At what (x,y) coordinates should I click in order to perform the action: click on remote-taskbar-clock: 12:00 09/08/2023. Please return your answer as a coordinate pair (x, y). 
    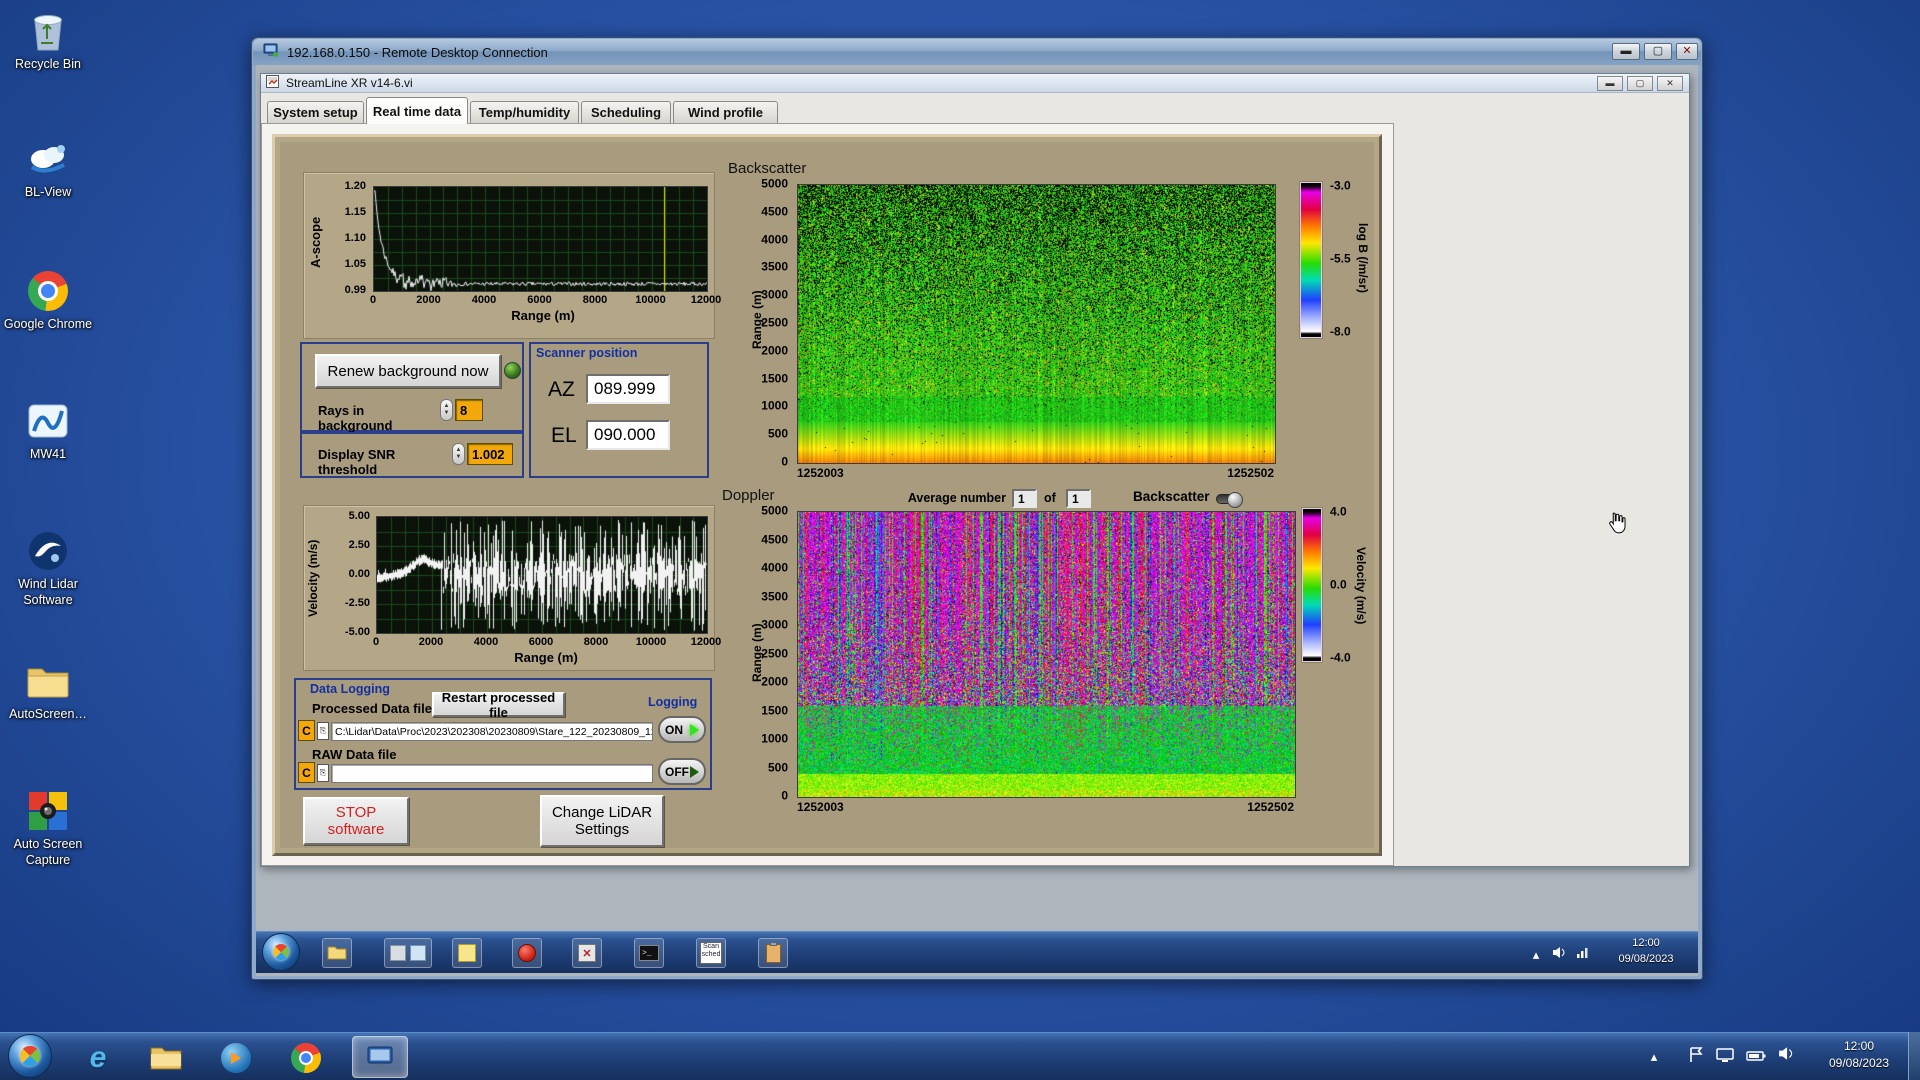
    Looking at the image, I should click on (1646, 952).